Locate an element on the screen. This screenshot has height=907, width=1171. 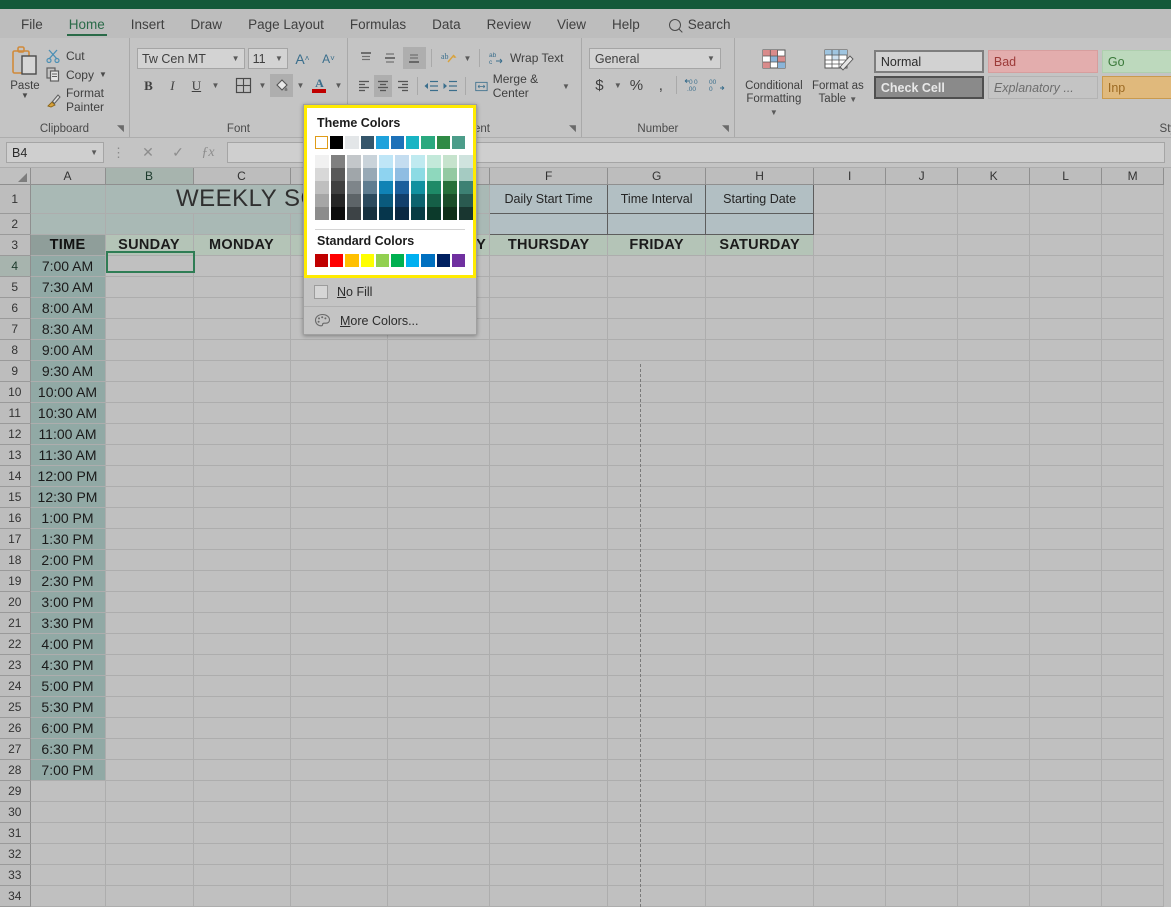
cell-l6 is located at coordinates (1066, 308).